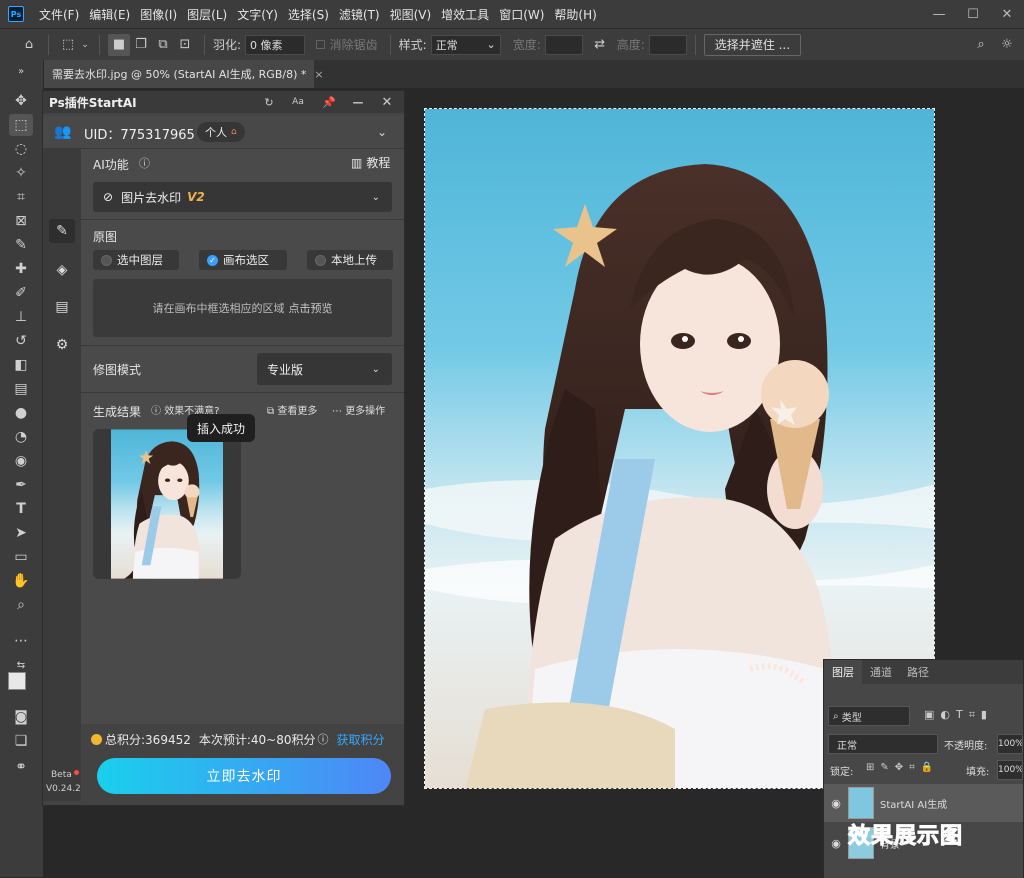  I want to click on more-tools-icon: ⋯, so click(21, 641).